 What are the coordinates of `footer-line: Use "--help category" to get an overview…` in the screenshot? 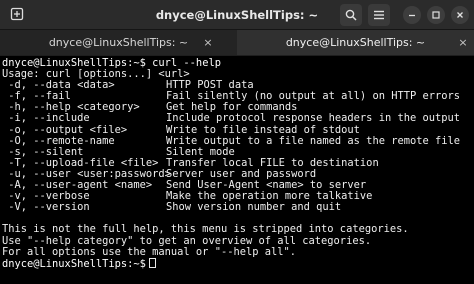 It's located at (187, 240).